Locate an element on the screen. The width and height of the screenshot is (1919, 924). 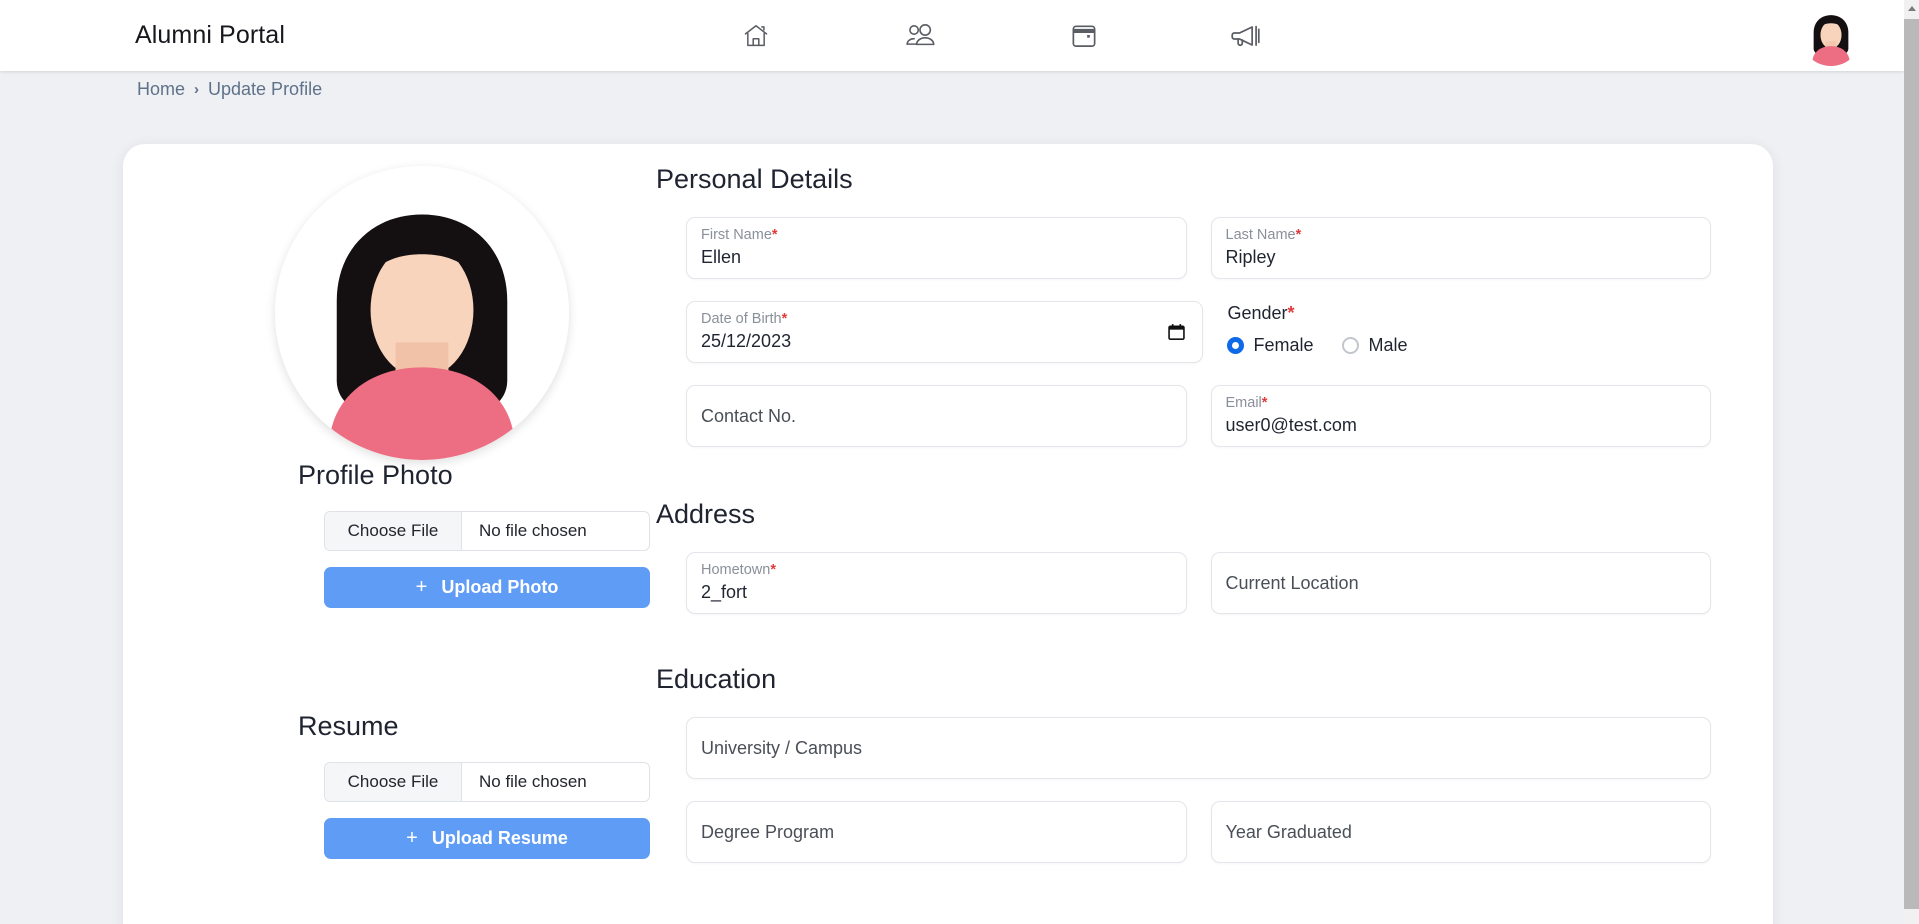
resume-choose-file-button: Choose File is located at coordinates (393, 782).